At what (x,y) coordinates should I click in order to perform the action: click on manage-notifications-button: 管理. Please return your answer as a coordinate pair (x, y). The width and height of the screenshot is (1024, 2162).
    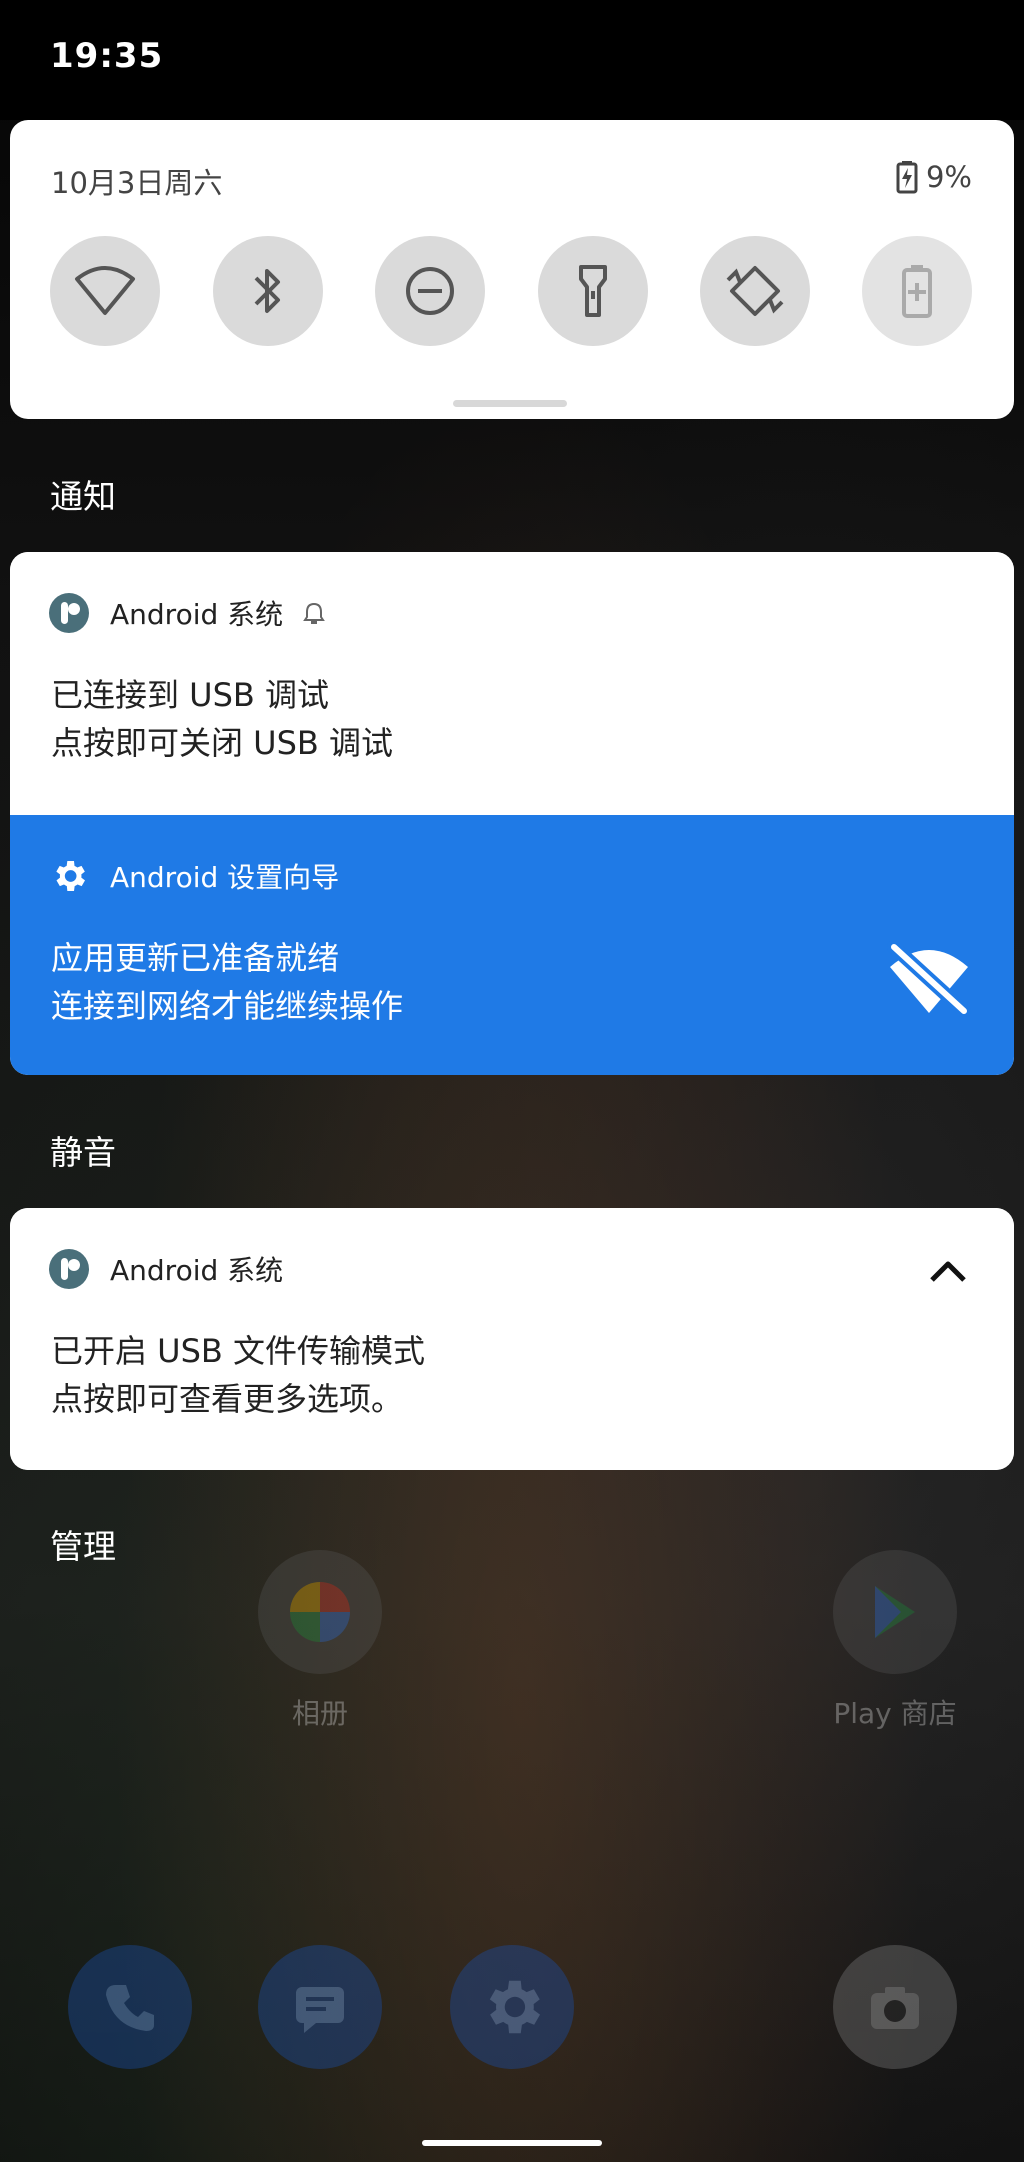
    Looking at the image, I should click on (83, 1544).